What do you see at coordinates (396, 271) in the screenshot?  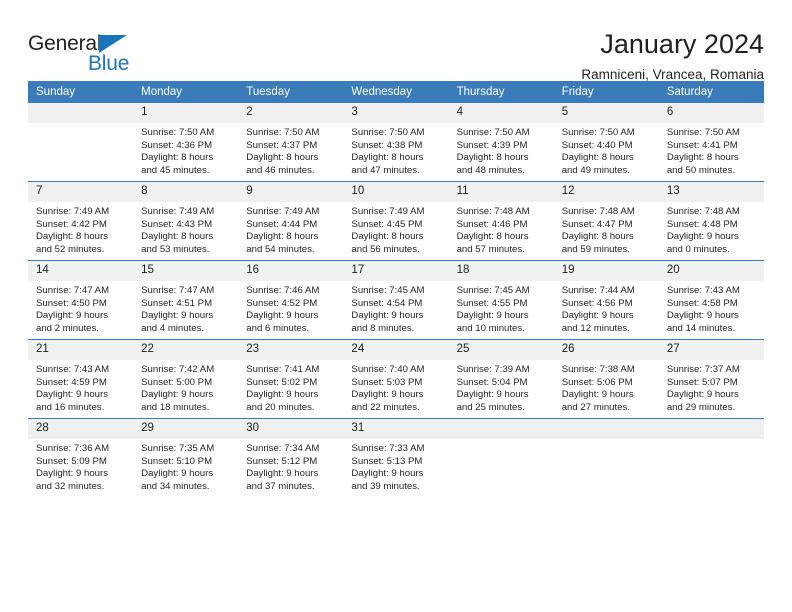 I see `day-number: 17` at bounding box center [396, 271].